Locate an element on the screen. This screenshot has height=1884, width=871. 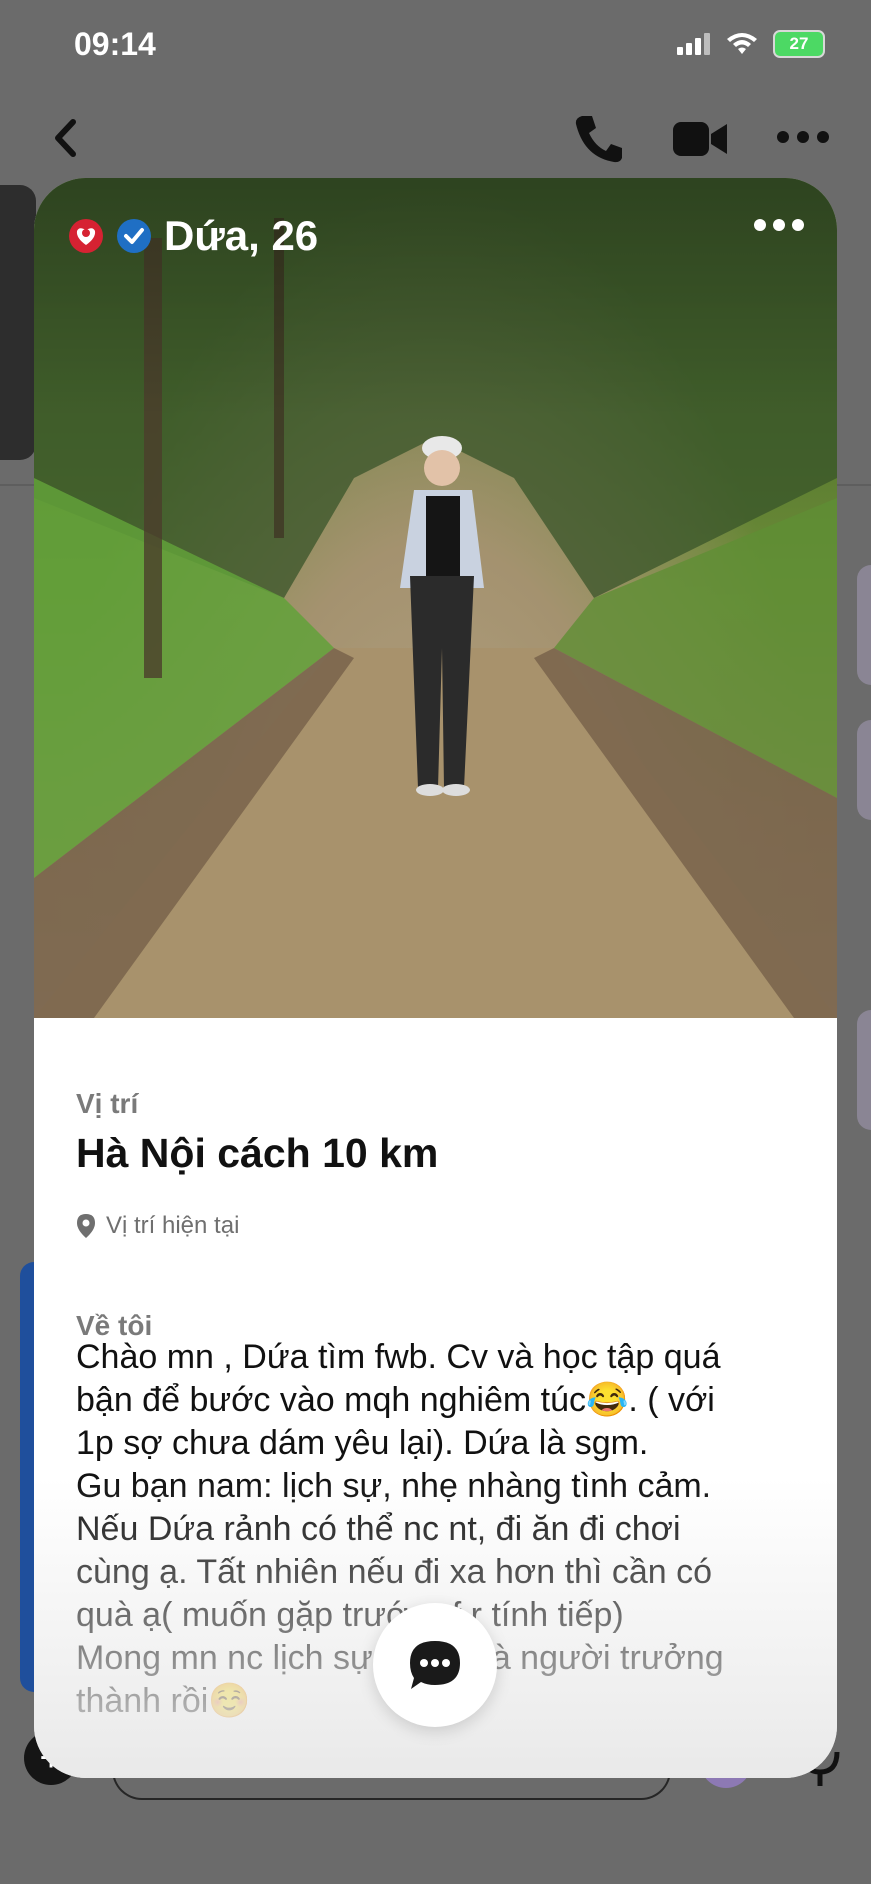
chevron-left-icon is located at coordinates (65, 138).